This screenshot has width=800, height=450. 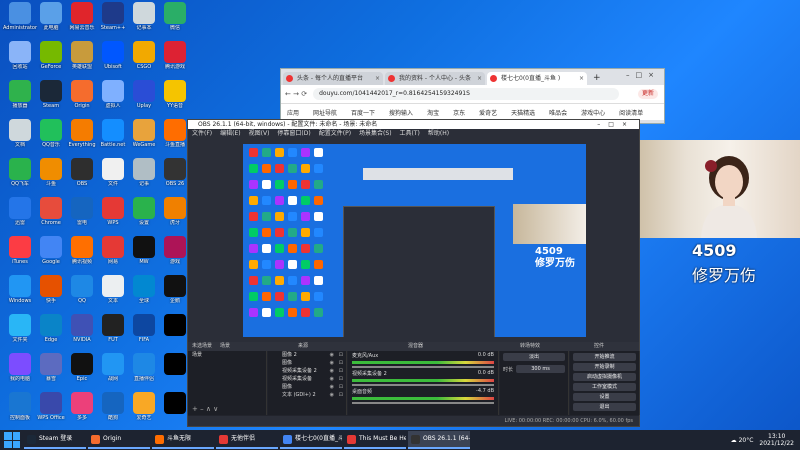 What do you see at coordinates (55, 440) in the screenshot?
I see `taskbar-item: Steam 登录` at bounding box center [55, 440].